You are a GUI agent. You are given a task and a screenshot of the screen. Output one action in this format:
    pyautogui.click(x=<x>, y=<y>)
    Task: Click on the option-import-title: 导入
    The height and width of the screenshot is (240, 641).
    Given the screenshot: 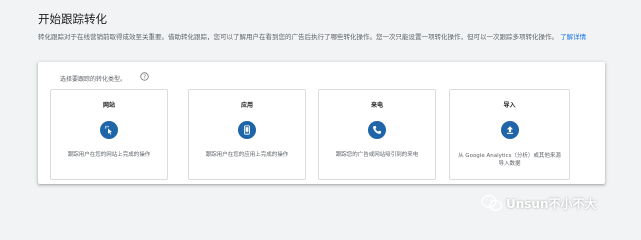 What is the action you would take?
    pyautogui.click(x=509, y=105)
    